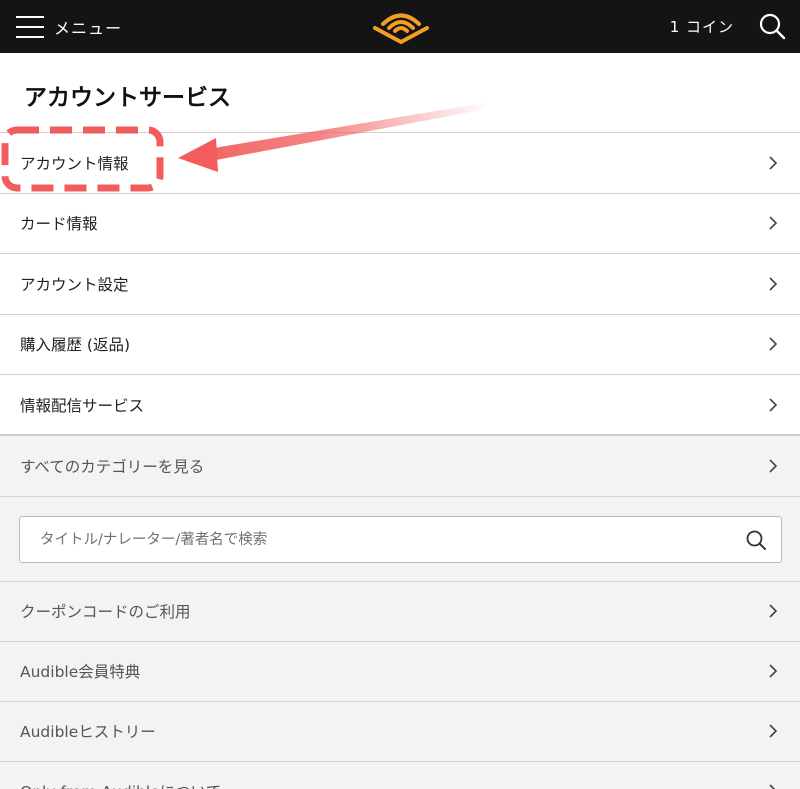  Describe the element at coordinates (59, 224) in the screenshot. I see `list-item-label: カード情報` at that location.